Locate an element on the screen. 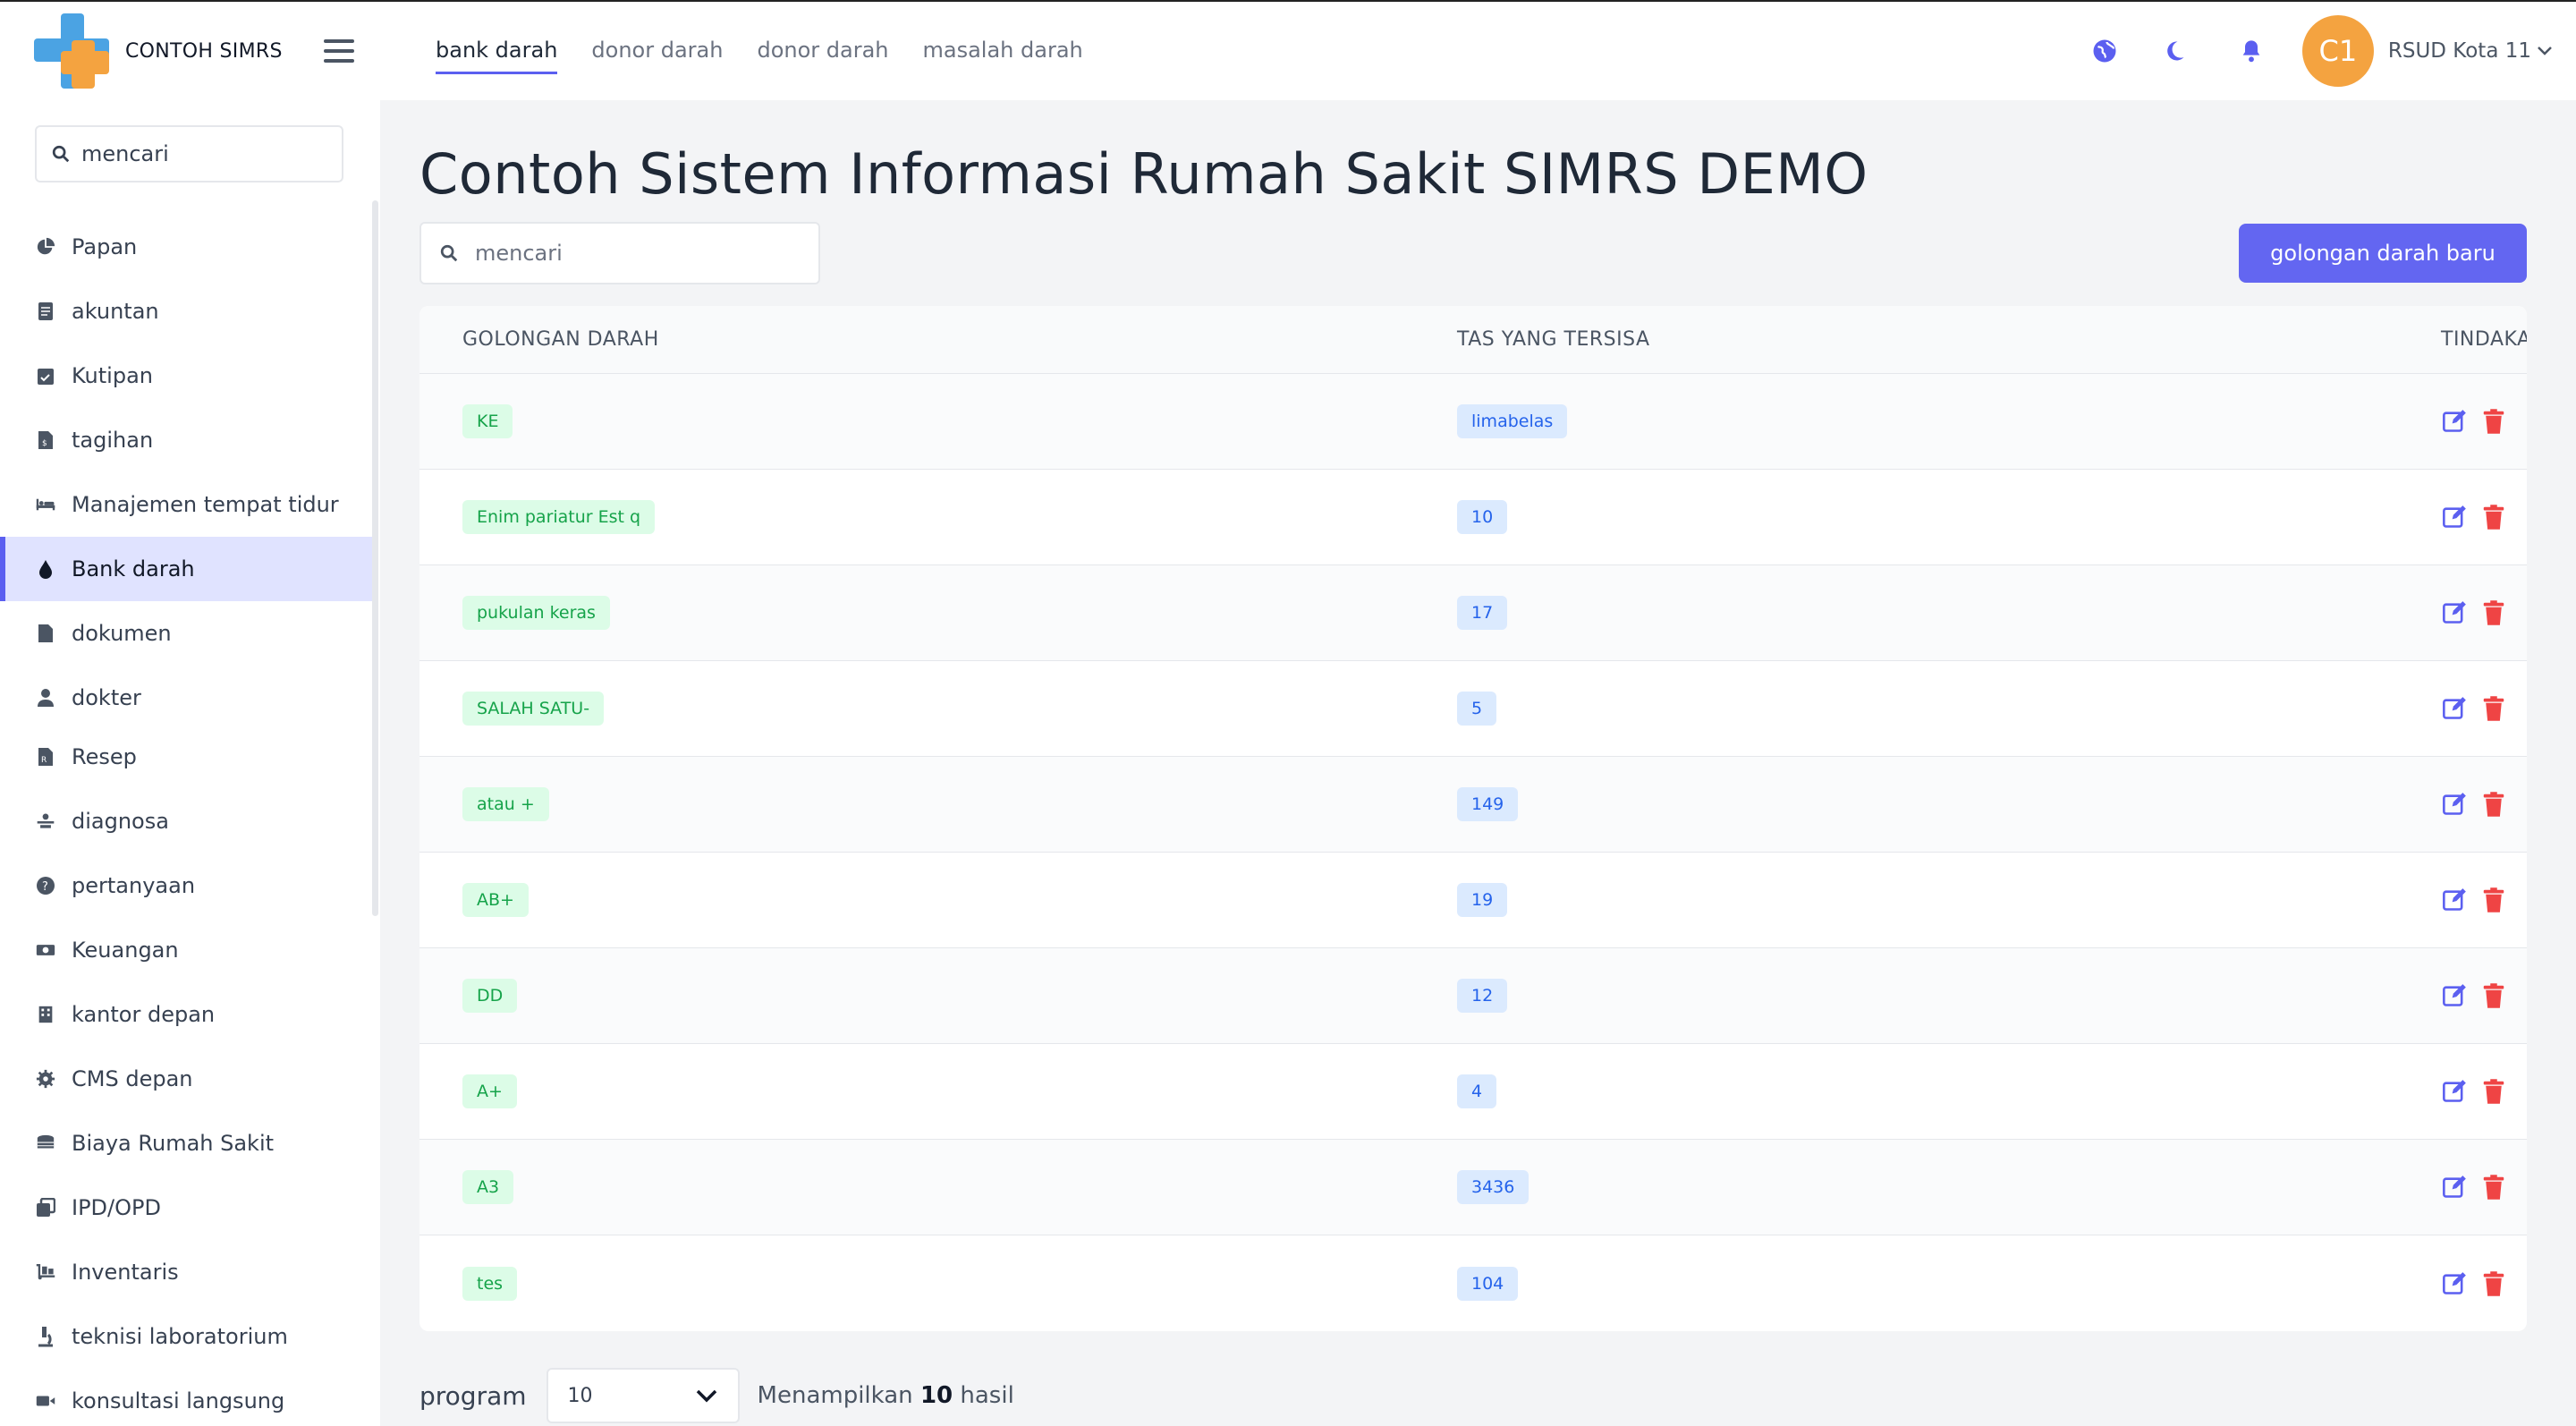 This screenshot has height=1426, width=2576. hamburger-menu-icon is located at coordinates (338, 51).